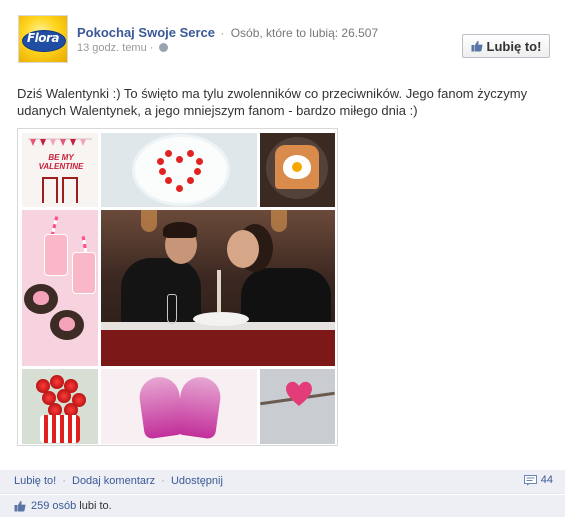 Image resolution: width=565 pixels, height=517 pixels. What do you see at coordinates (514, 46) in the screenshot?
I see `like-page-button-label: Lubię to!` at bounding box center [514, 46].